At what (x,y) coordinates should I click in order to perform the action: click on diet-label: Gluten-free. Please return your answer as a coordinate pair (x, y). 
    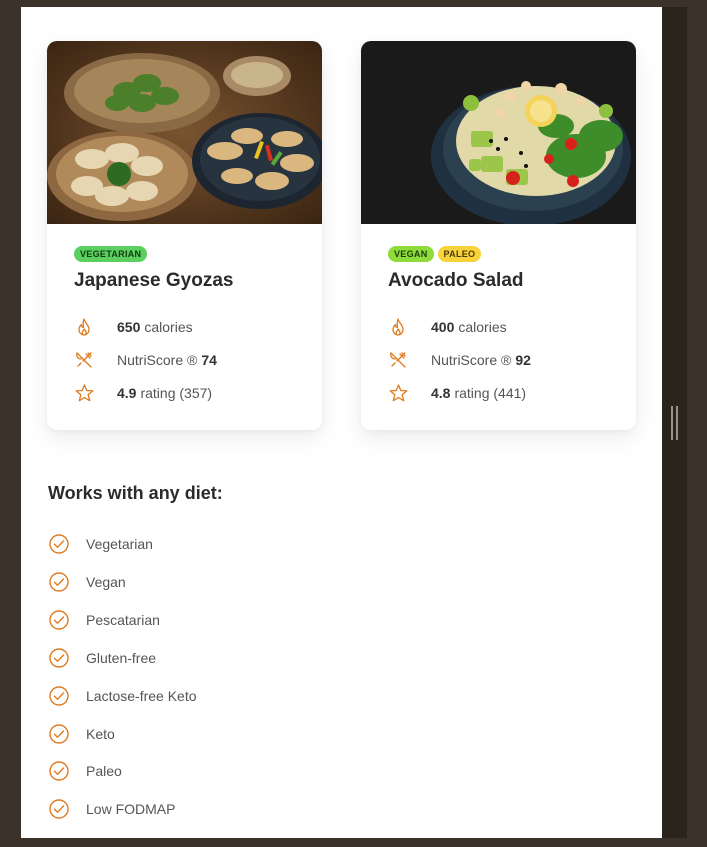
    Looking at the image, I should click on (121, 658).